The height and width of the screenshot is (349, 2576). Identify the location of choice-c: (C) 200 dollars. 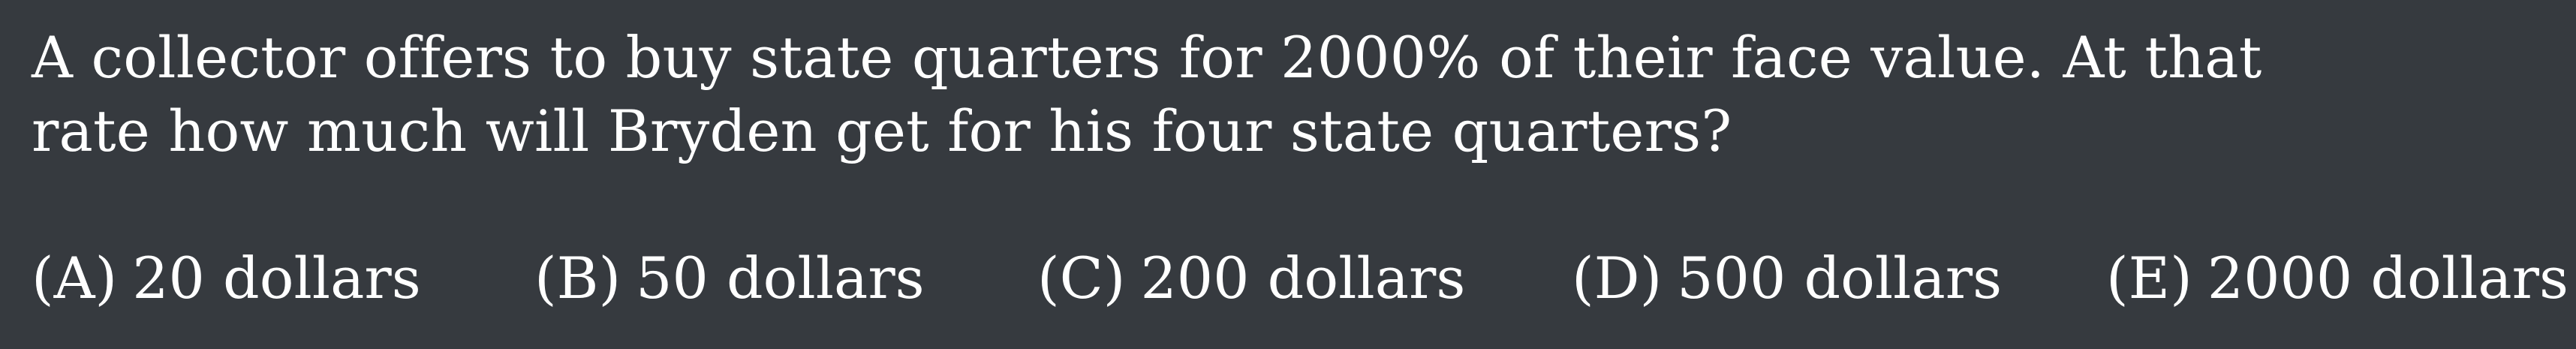
(1251, 278).